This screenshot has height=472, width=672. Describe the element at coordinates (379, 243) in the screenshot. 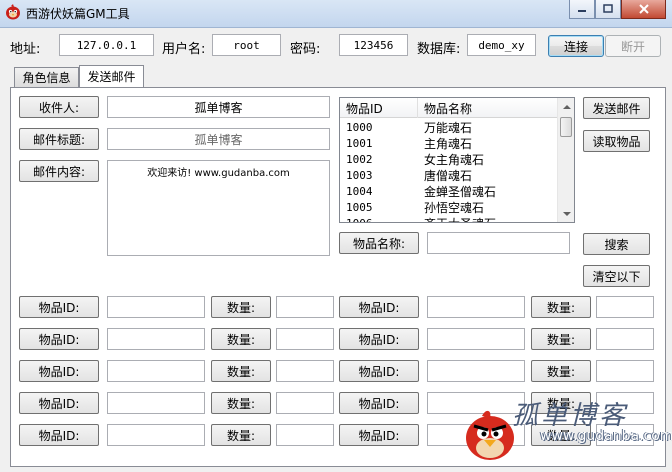

I see `item-name-label-button: 物品名称:` at that location.